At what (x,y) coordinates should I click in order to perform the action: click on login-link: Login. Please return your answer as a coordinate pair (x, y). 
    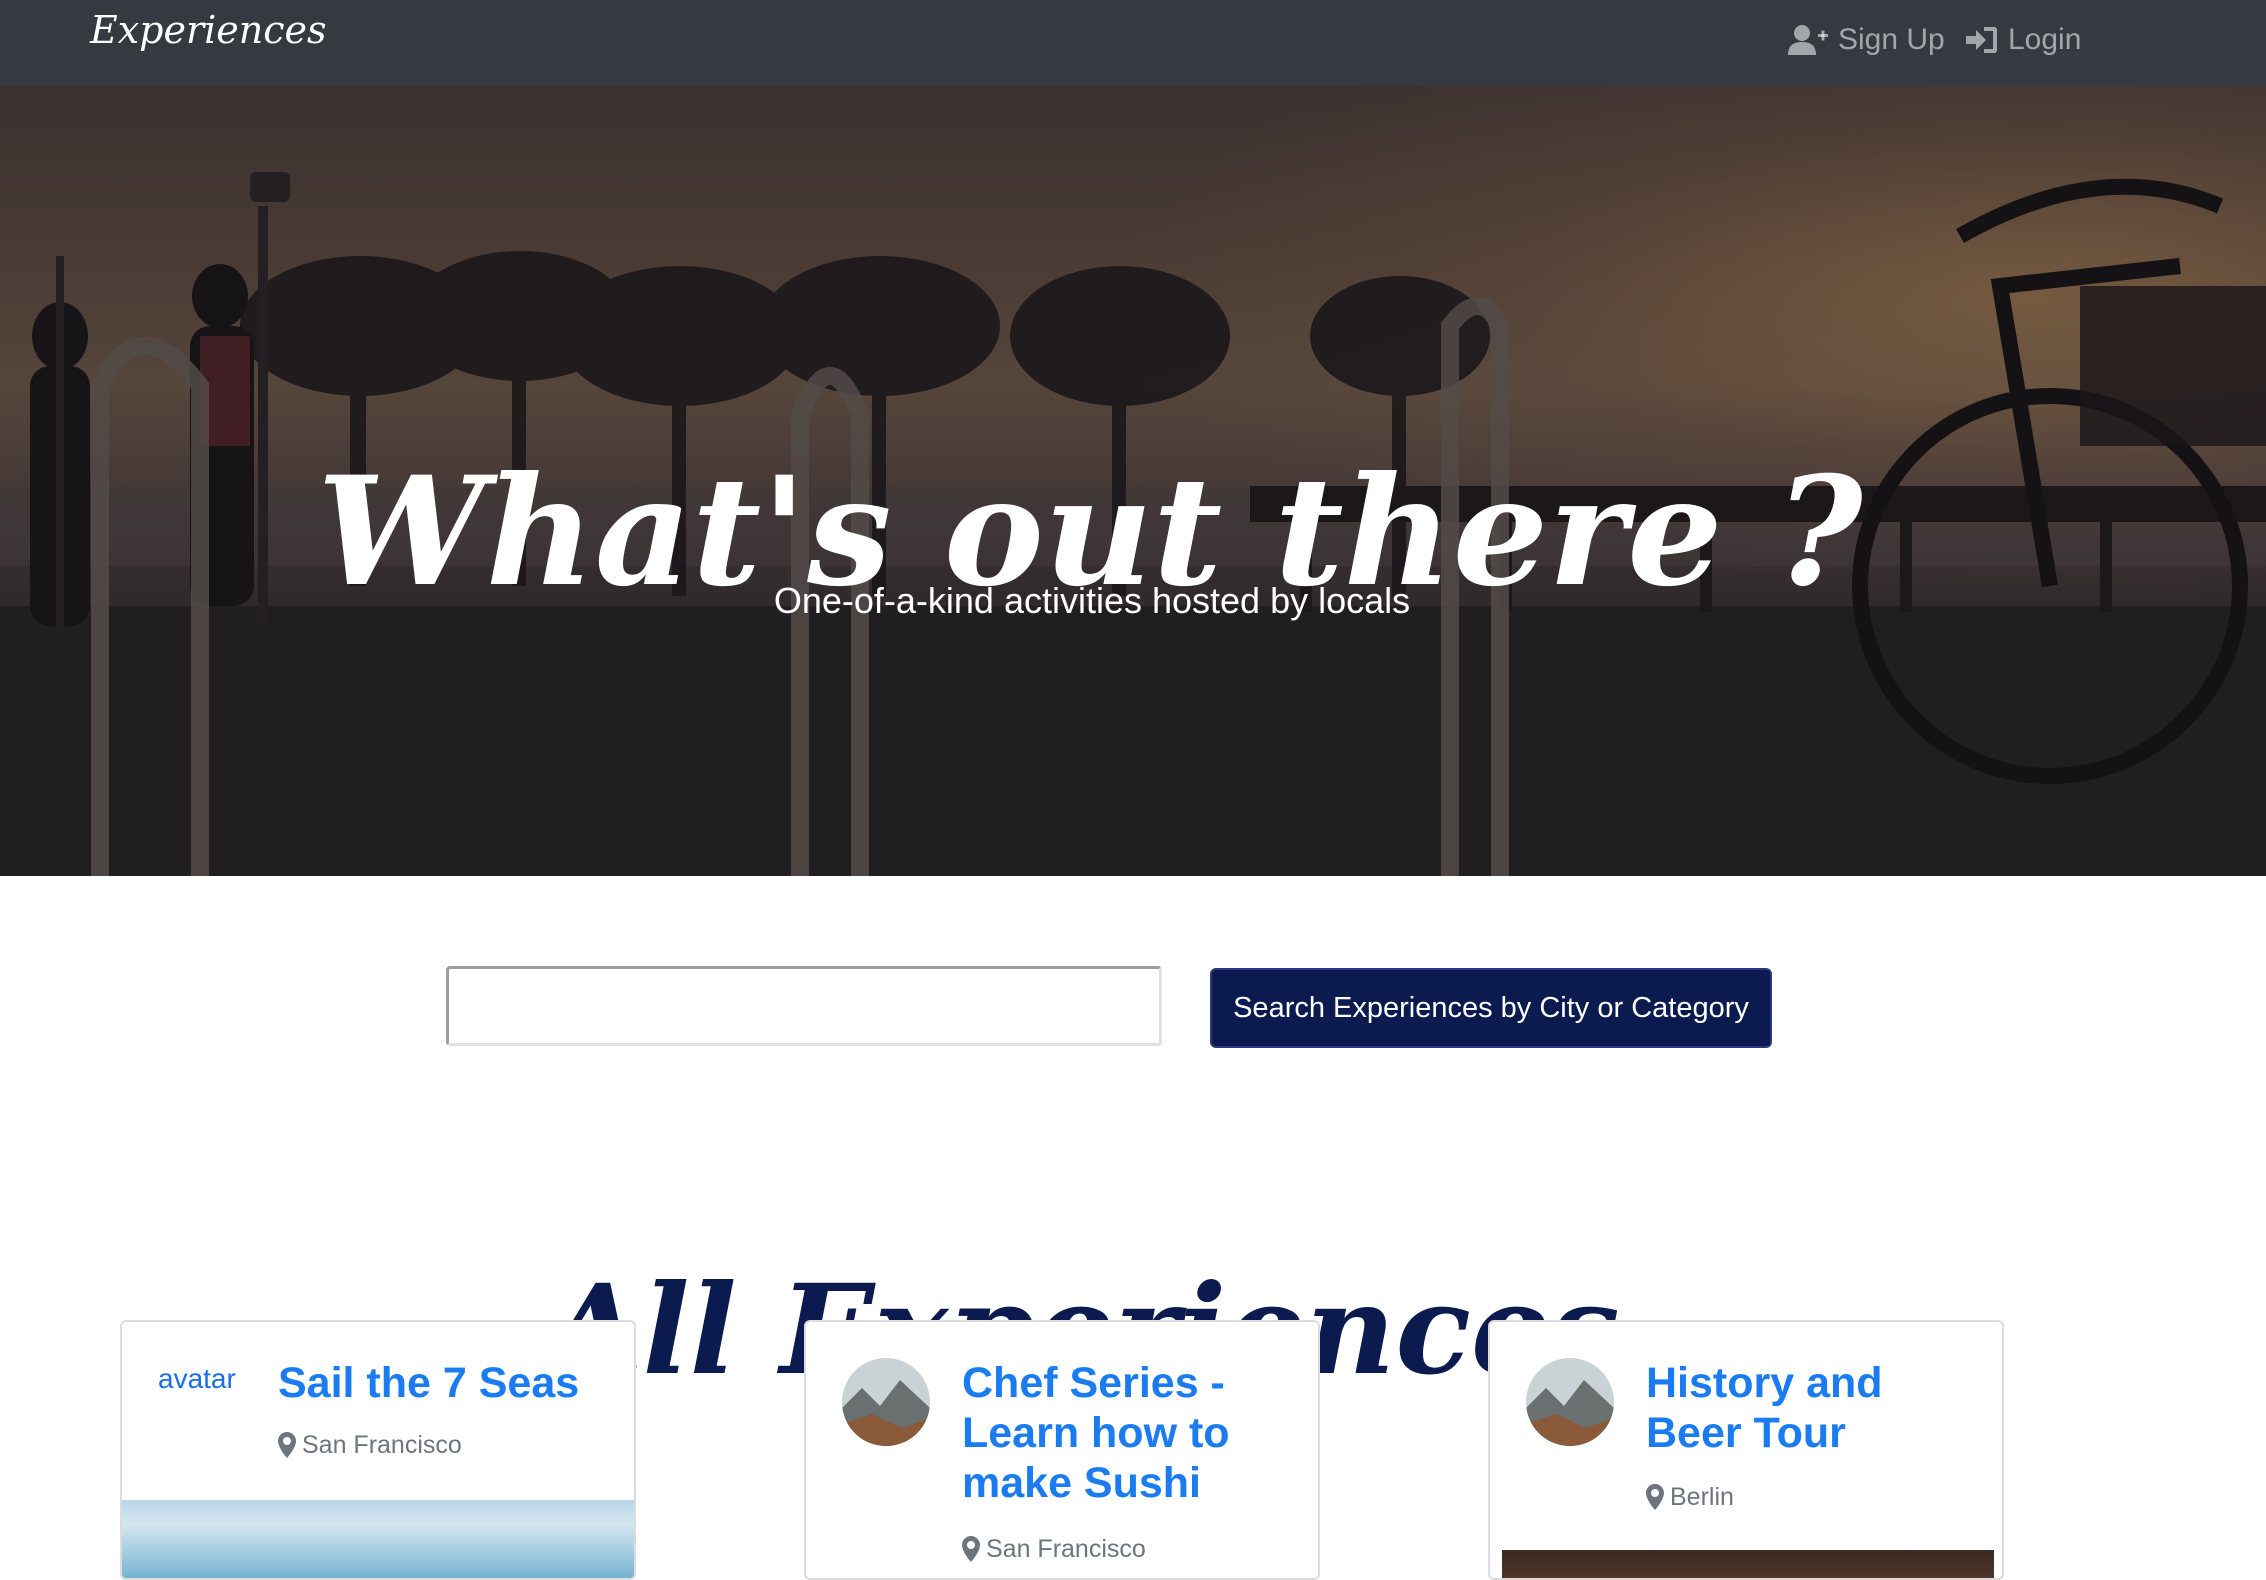
    Looking at the image, I should click on (2023, 40).